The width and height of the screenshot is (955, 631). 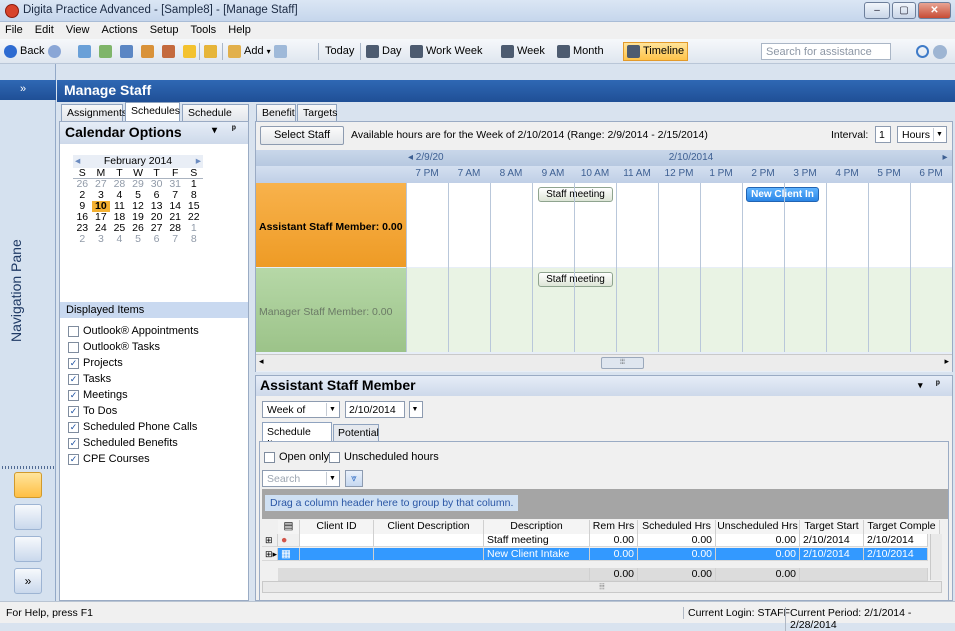 What do you see at coordinates (261, 361) in the screenshot?
I see `scroll-left-arrow: ◂` at bounding box center [261, 361].